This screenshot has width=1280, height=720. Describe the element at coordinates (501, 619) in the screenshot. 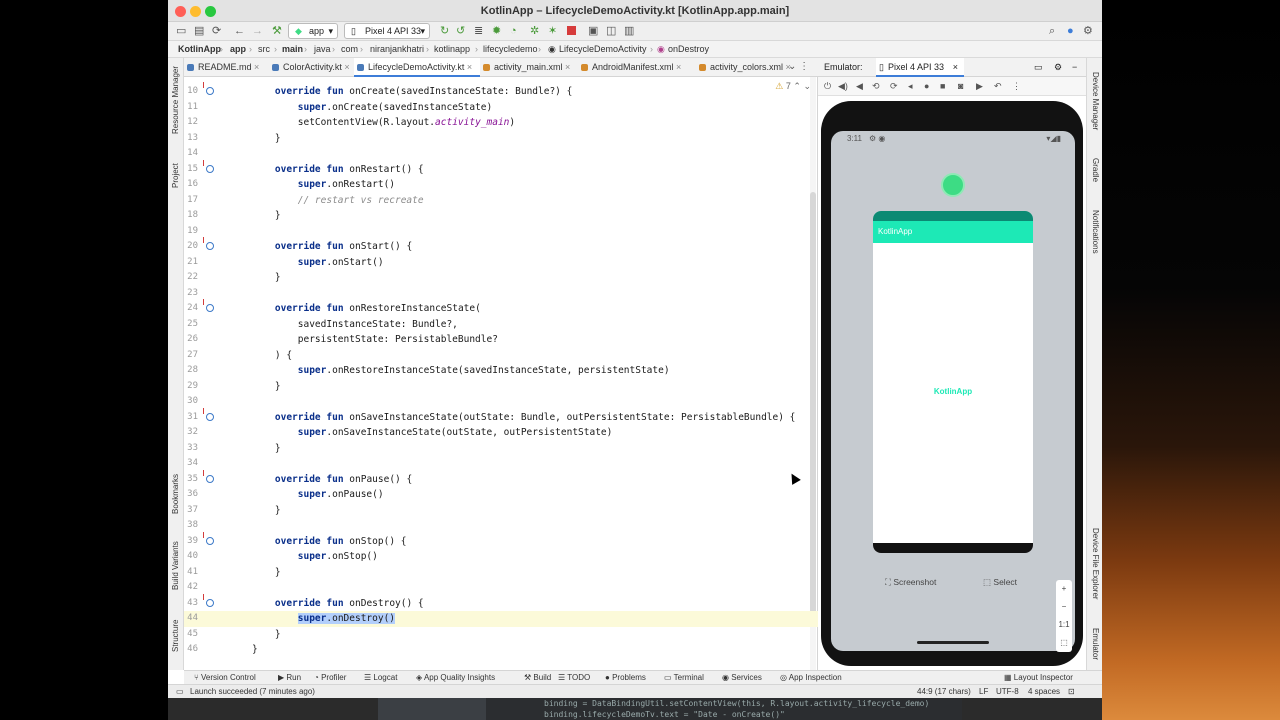

I see `code-line: 44 super.onDestroy()` at that location.